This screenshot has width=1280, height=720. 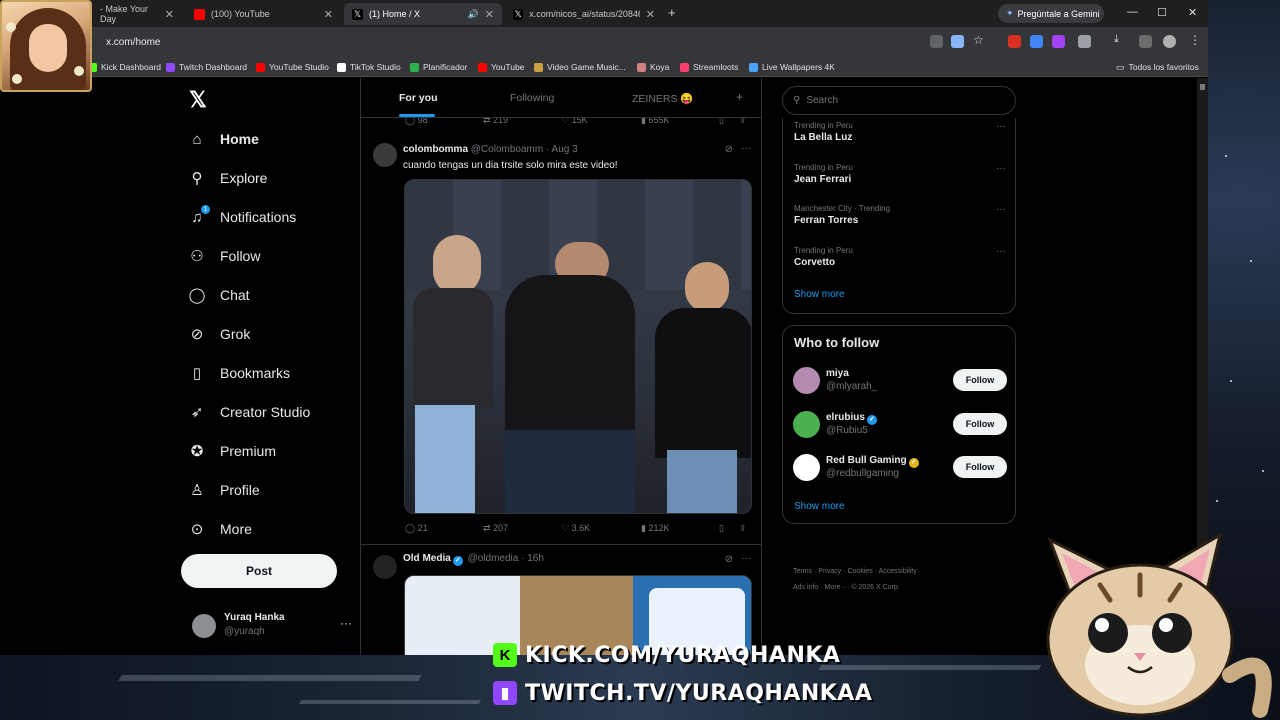 I want to click on account-switcher: Yuraq Hanka @yuraqh ···, so click(x=272, y=627).